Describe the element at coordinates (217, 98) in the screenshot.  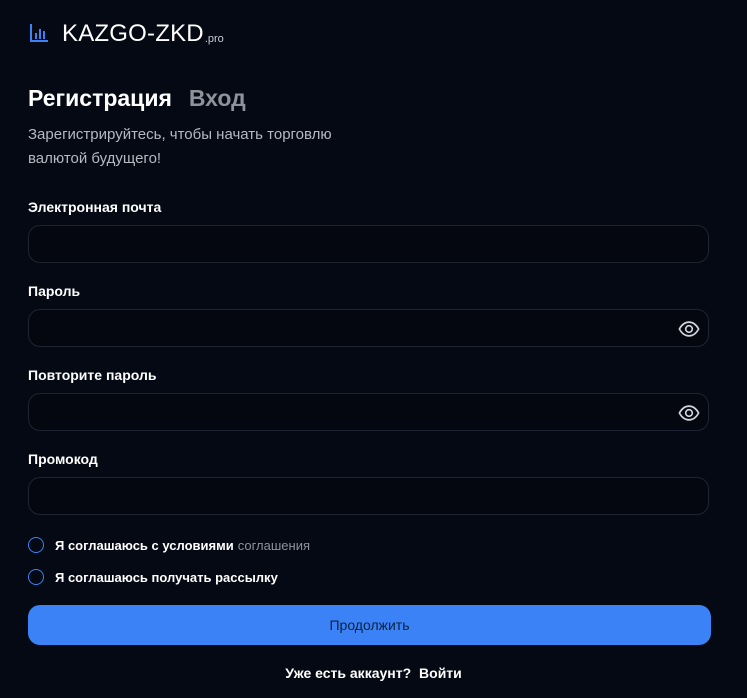
I see `tab-login: Вход` at that location.